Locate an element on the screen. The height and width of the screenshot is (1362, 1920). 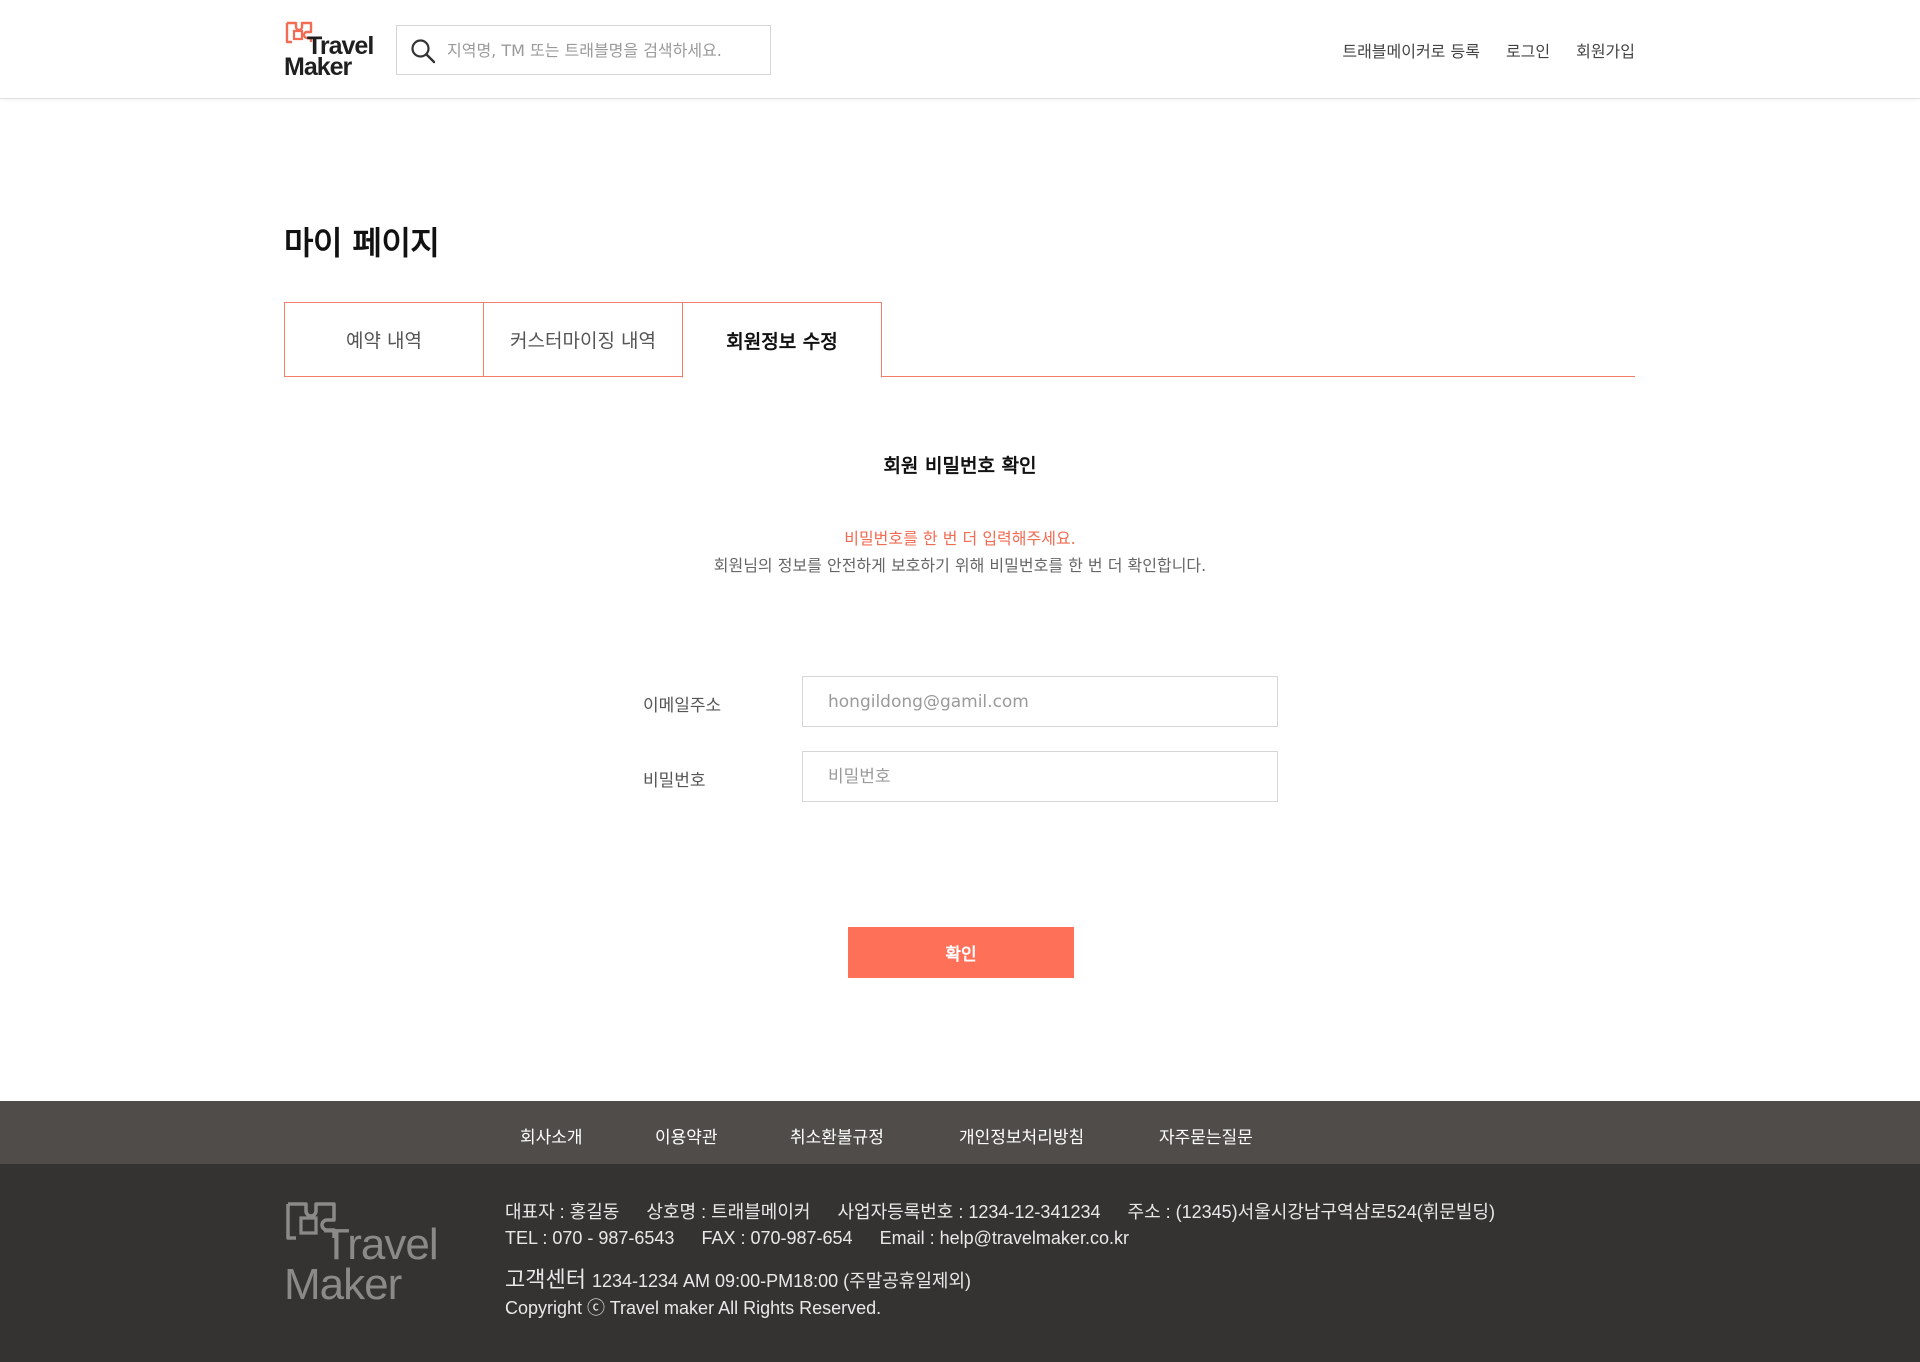
footer-logo: Travel Maker is located at coordinates (366, 1254).